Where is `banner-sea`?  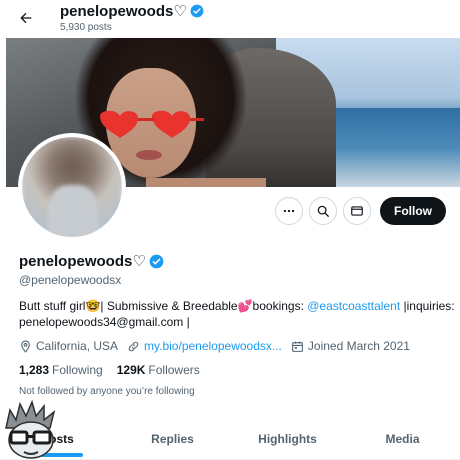
banner-sea is located at coordinates (398, 147).